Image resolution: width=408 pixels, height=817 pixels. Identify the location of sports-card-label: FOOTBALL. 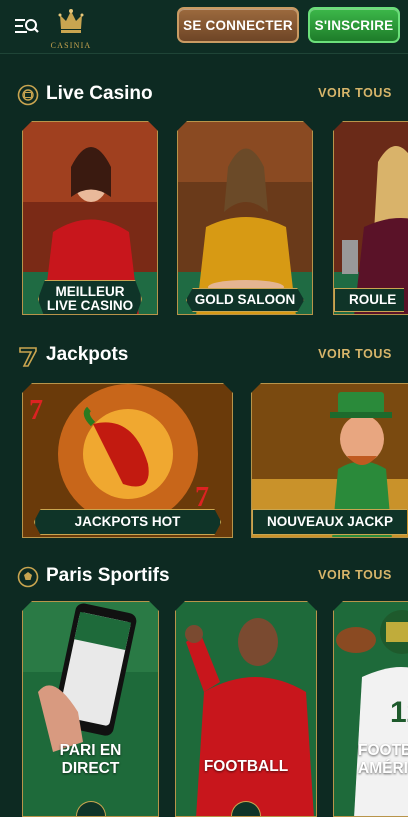
(246, 767).